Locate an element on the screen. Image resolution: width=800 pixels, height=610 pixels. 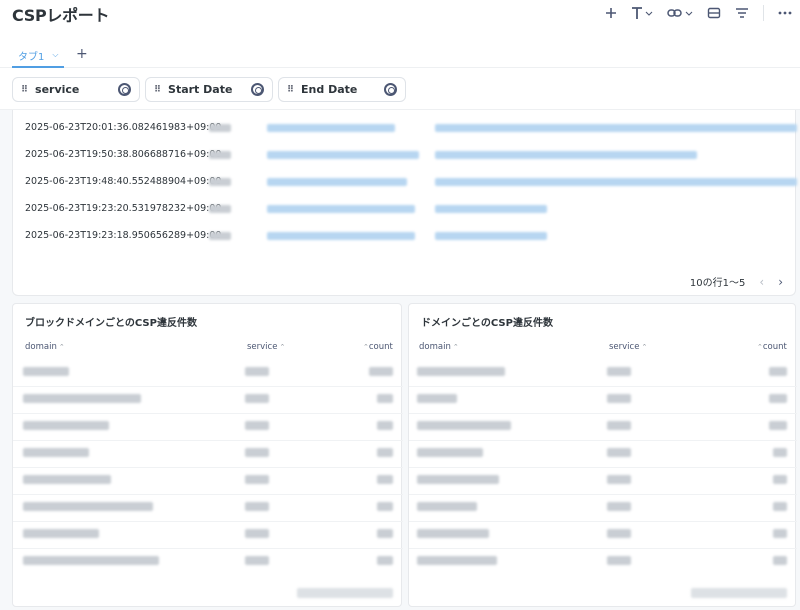
table-row: 2025-06-23T19:48:40.552488904+09:00 is located at coordinates (405, 181).